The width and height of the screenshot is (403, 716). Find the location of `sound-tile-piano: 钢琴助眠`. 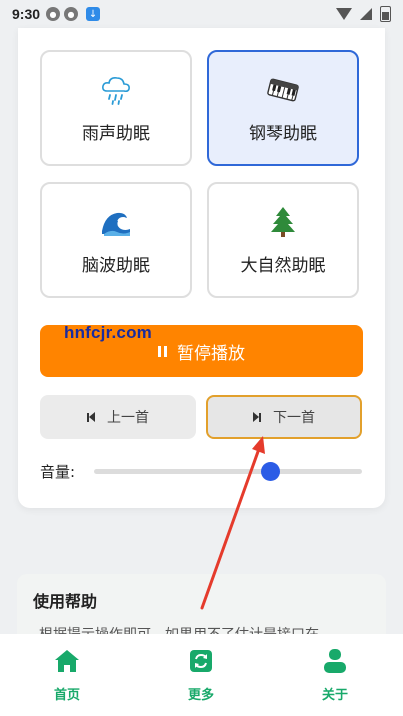

sound-tile-piano: 钢琴助眠 is located at coordinates (283, 108).